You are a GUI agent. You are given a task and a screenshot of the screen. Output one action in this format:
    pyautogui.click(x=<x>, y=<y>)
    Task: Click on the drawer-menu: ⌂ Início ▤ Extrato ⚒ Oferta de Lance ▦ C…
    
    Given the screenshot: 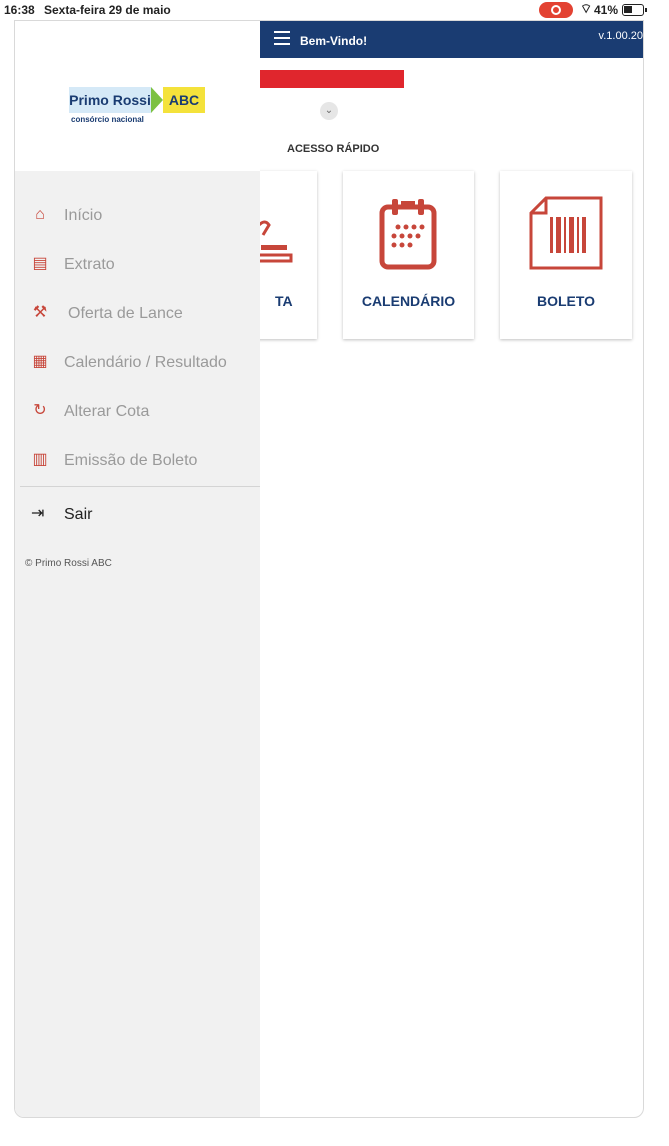 What is the action you would take?
    pyautogui.click(x=137, y=341)
    